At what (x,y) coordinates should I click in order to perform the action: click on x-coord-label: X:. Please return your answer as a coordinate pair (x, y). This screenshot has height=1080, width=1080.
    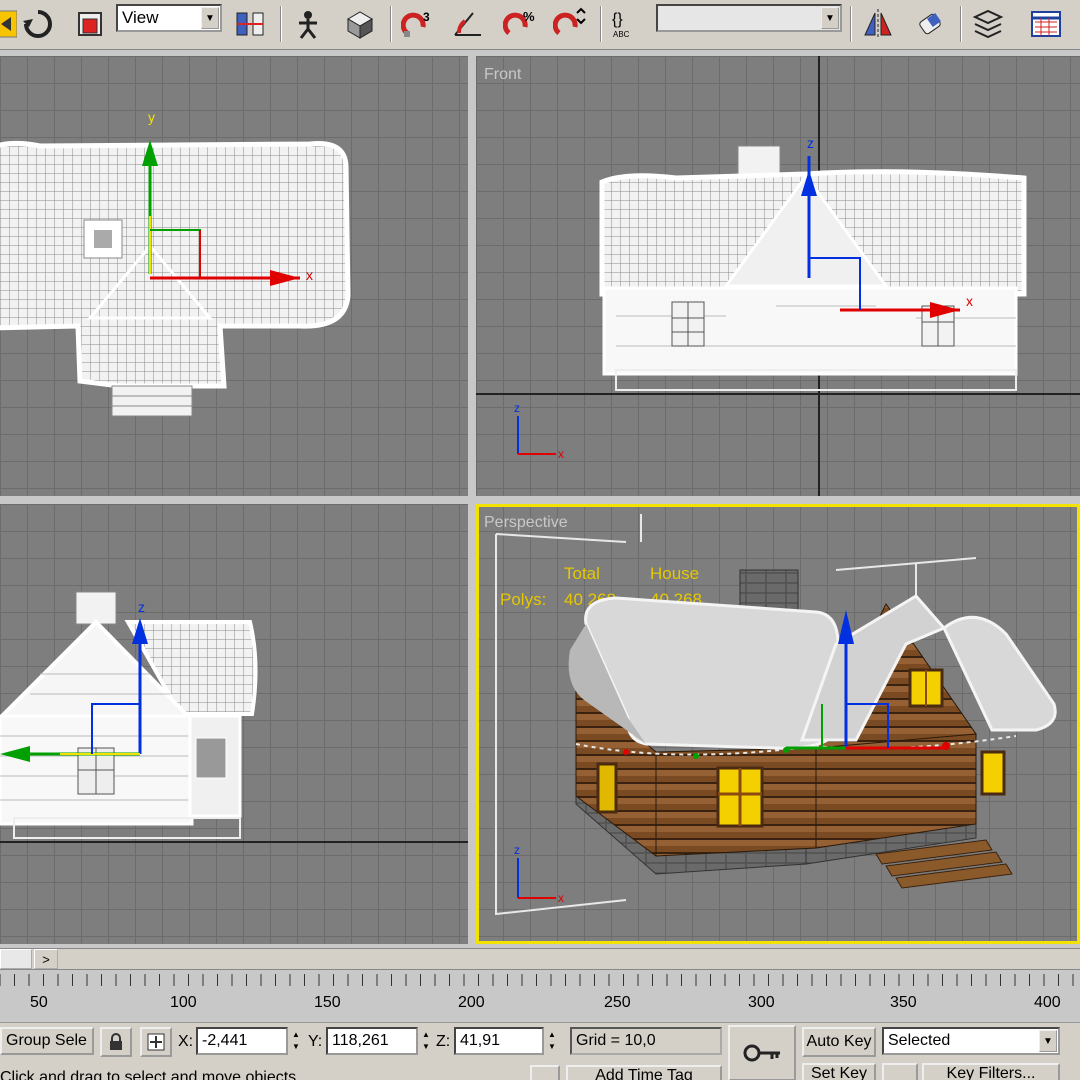
    Looking at the image, I should click on (186, 1041).